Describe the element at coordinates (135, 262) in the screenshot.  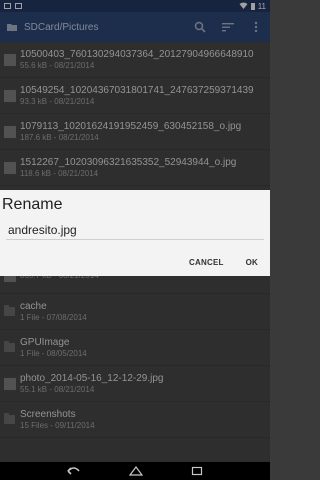
I see `dialog-buttons: CANCEL OK` at that location.